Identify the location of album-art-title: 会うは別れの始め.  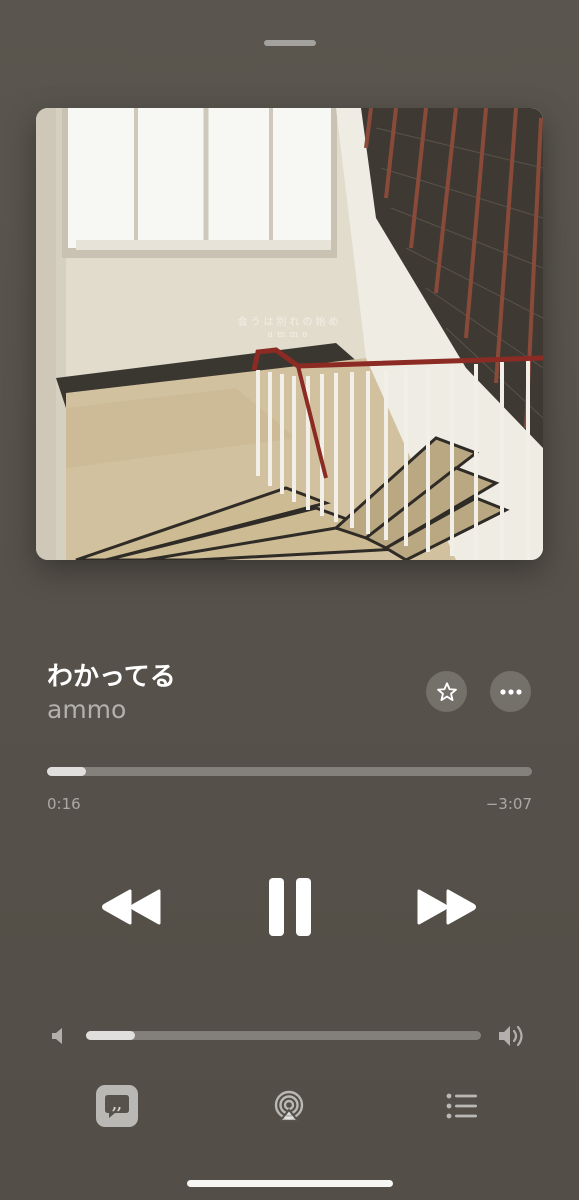
(289, 322).